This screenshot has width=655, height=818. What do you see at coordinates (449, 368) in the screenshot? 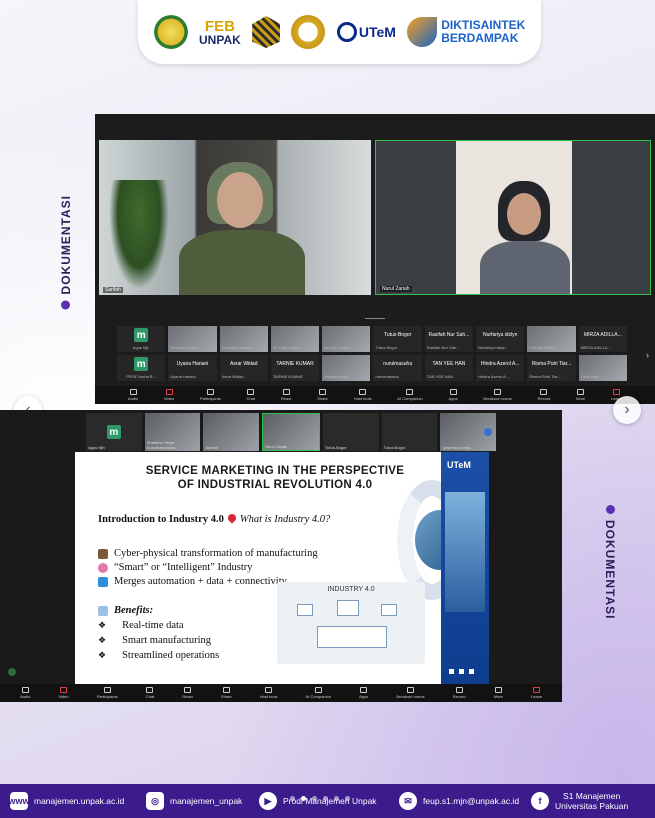
I see `participant-tile: TAN YEE HAN TAN YEE HAN` at bounding box center [449, 368].